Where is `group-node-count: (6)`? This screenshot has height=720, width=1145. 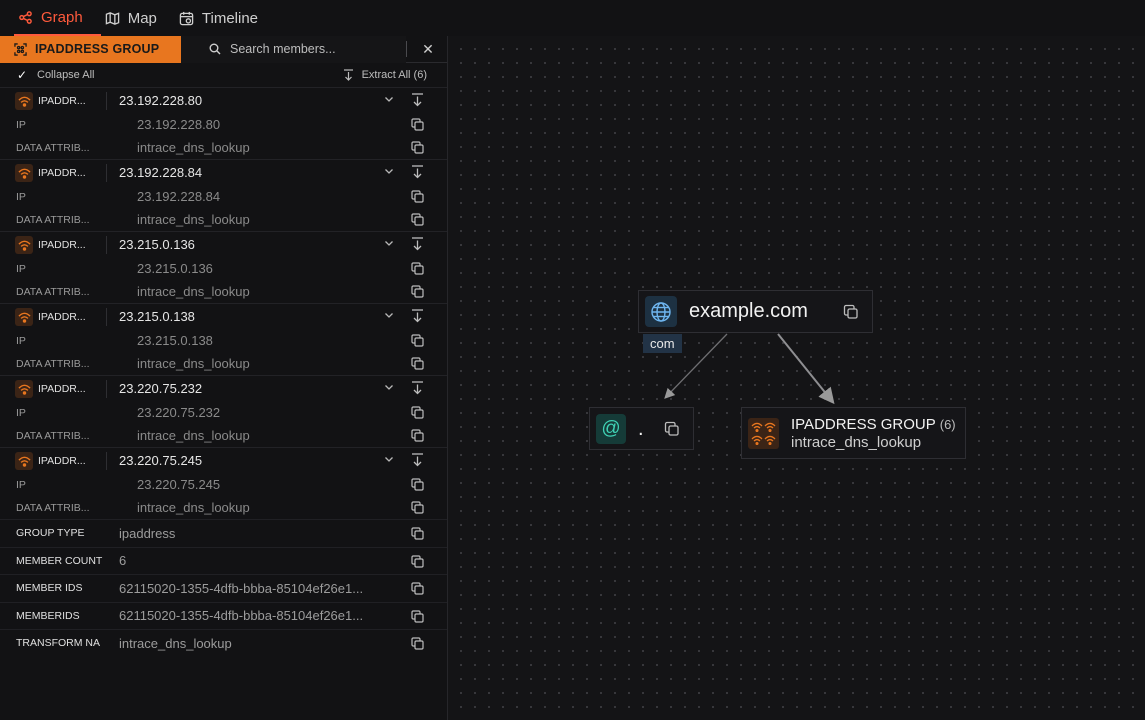 group-node-count: (6) is located at coordinates (947, 424).